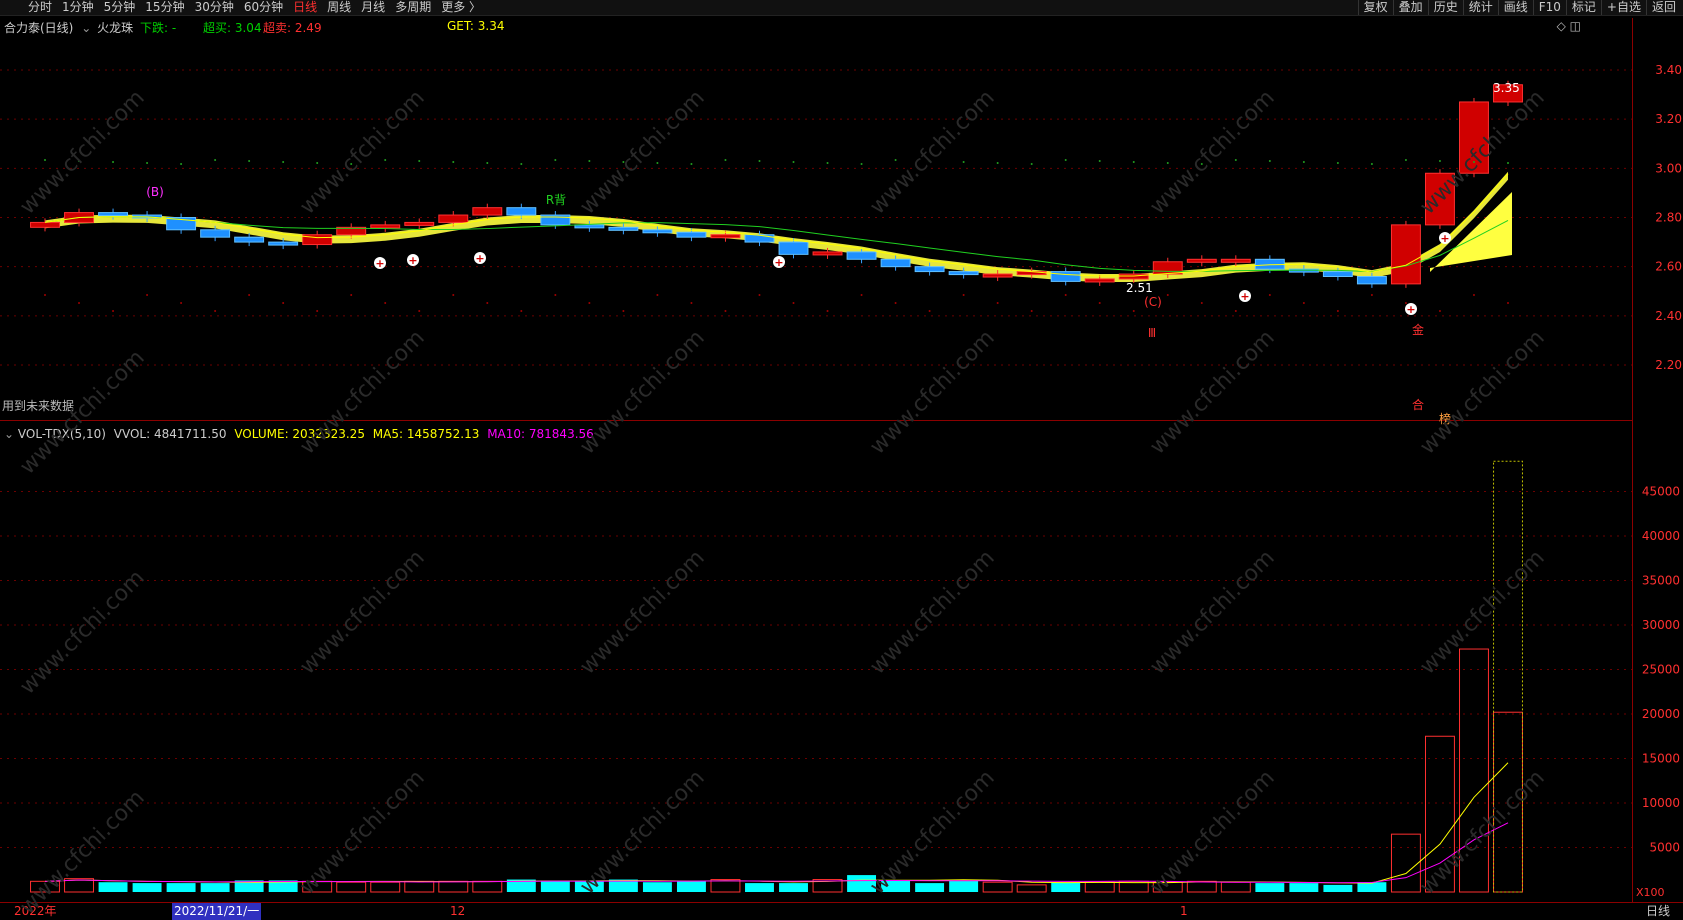 This screenshot has width=1683, height=920. What do you see at coordinates (155, 192) in the screenshot?
I see `marker-b: (B)` at bounding box center [155, 192].